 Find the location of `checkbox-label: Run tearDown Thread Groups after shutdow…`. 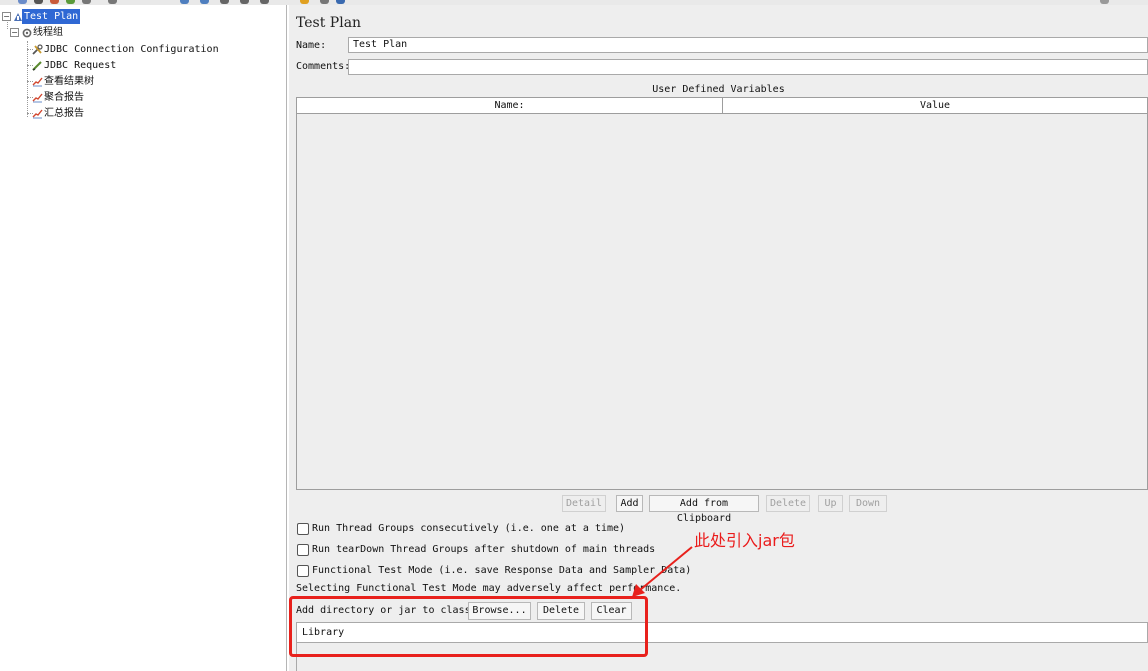

checkbox-label: Run tearDown Thread Groups after shutdow… is located at coordinates (484, 549).